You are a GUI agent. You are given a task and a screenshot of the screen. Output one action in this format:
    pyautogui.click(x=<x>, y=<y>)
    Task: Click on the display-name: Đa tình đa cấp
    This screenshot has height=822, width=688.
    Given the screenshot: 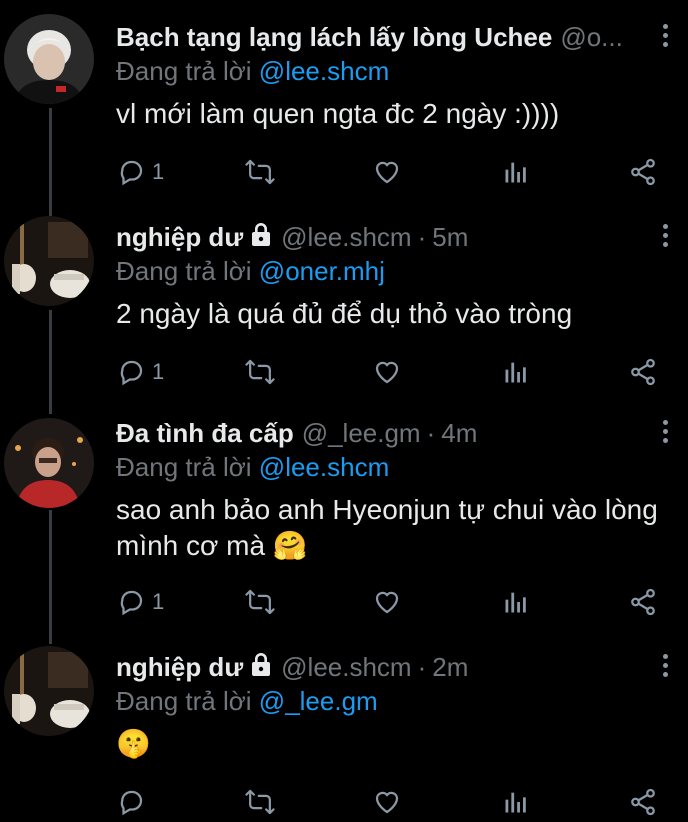 What is the action you would take?
    pyautogui.click(x=205, y=433)
    